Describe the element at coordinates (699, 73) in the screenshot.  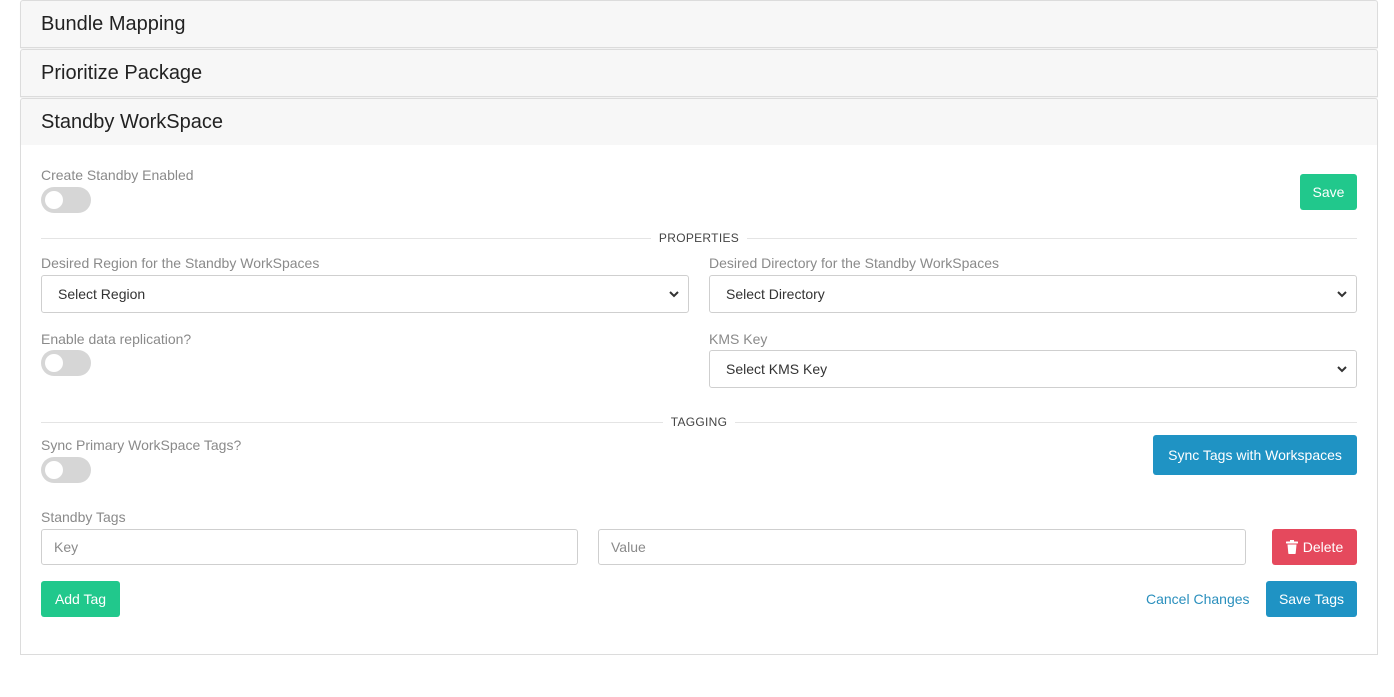
I see `accordion-prioritize-package: Prioritize Package` at that location.